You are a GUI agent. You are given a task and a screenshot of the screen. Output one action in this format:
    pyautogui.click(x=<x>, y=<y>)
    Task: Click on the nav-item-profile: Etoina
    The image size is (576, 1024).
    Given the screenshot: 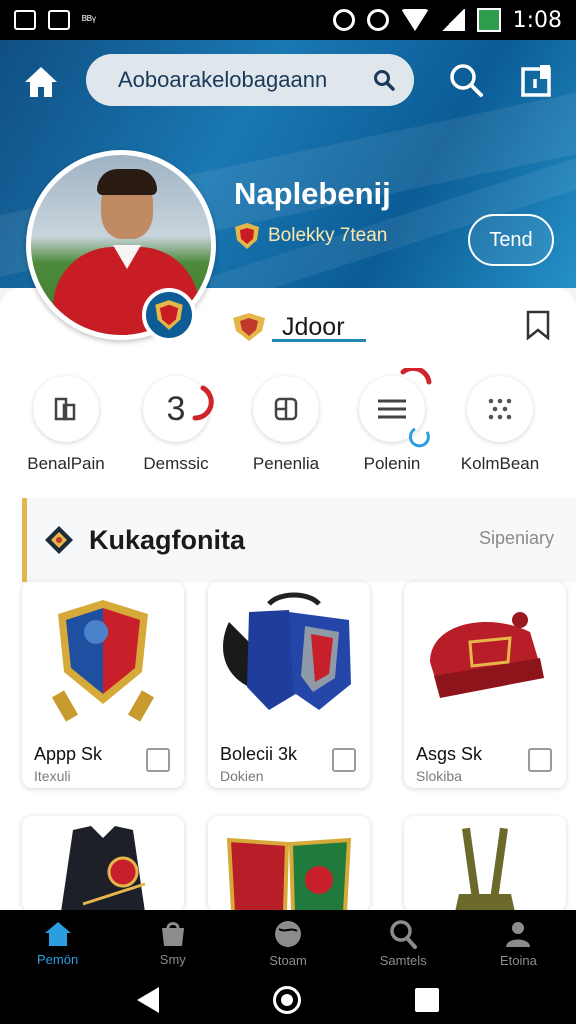 What is the action you would take?
    pyautogui.click(x=518, y=943)
    